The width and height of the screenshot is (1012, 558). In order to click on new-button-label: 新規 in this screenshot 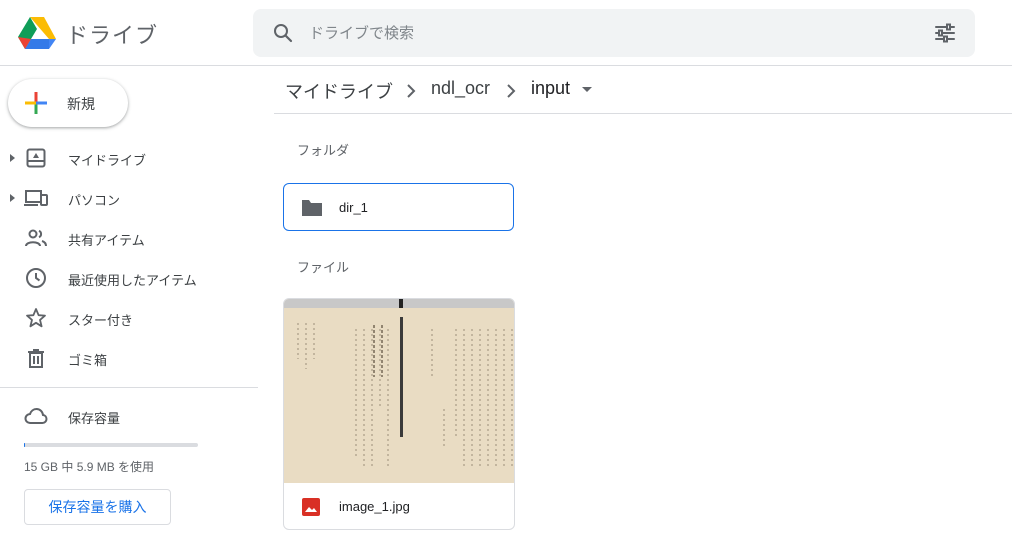, I will do `click(81, 104)`.